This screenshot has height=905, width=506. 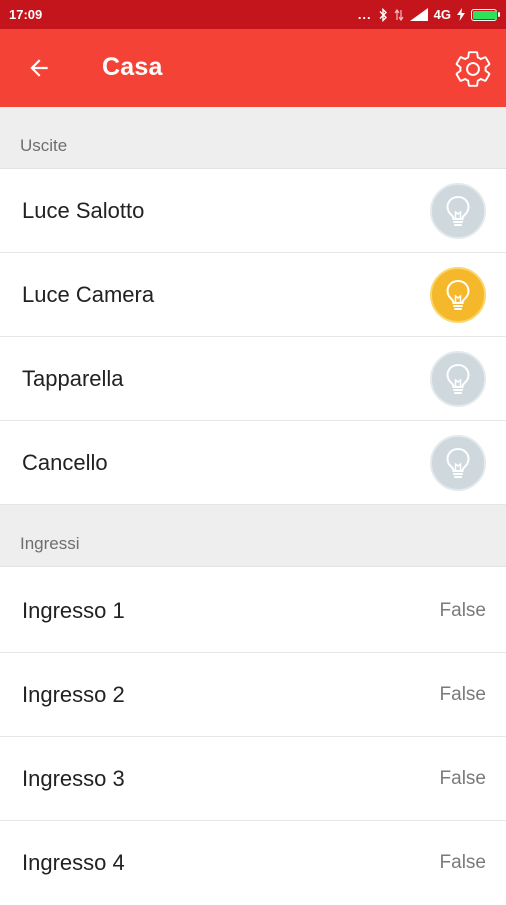 What do you see at coordinates (83, 210) in the screenshot?
I see `output-label: Luce Salotto` at bounding box center [83, 210].